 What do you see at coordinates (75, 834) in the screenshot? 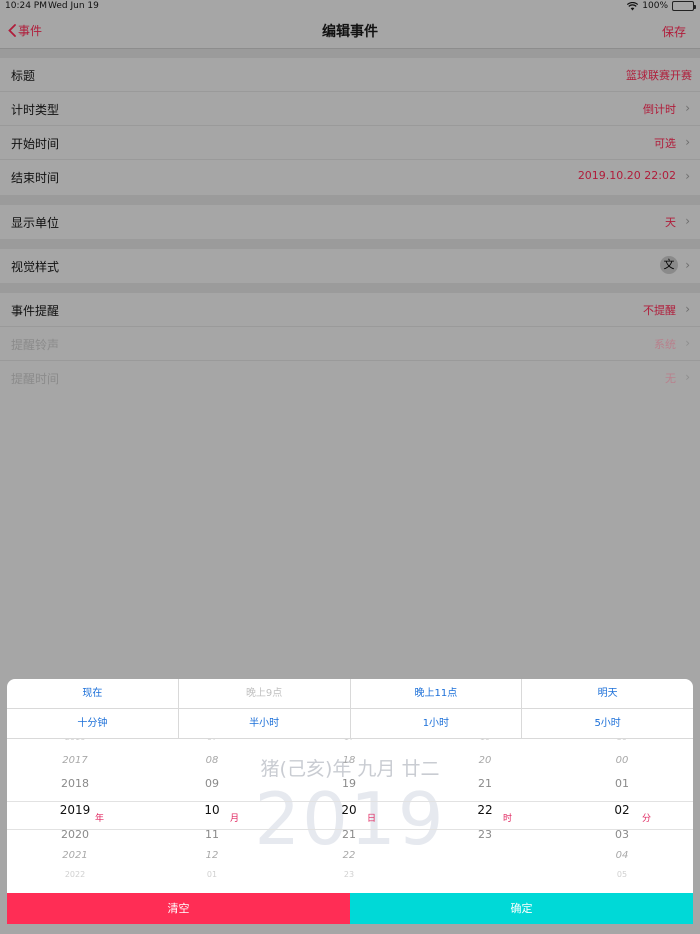
I see `year-option: 2020` at bounding box center [75, 834].